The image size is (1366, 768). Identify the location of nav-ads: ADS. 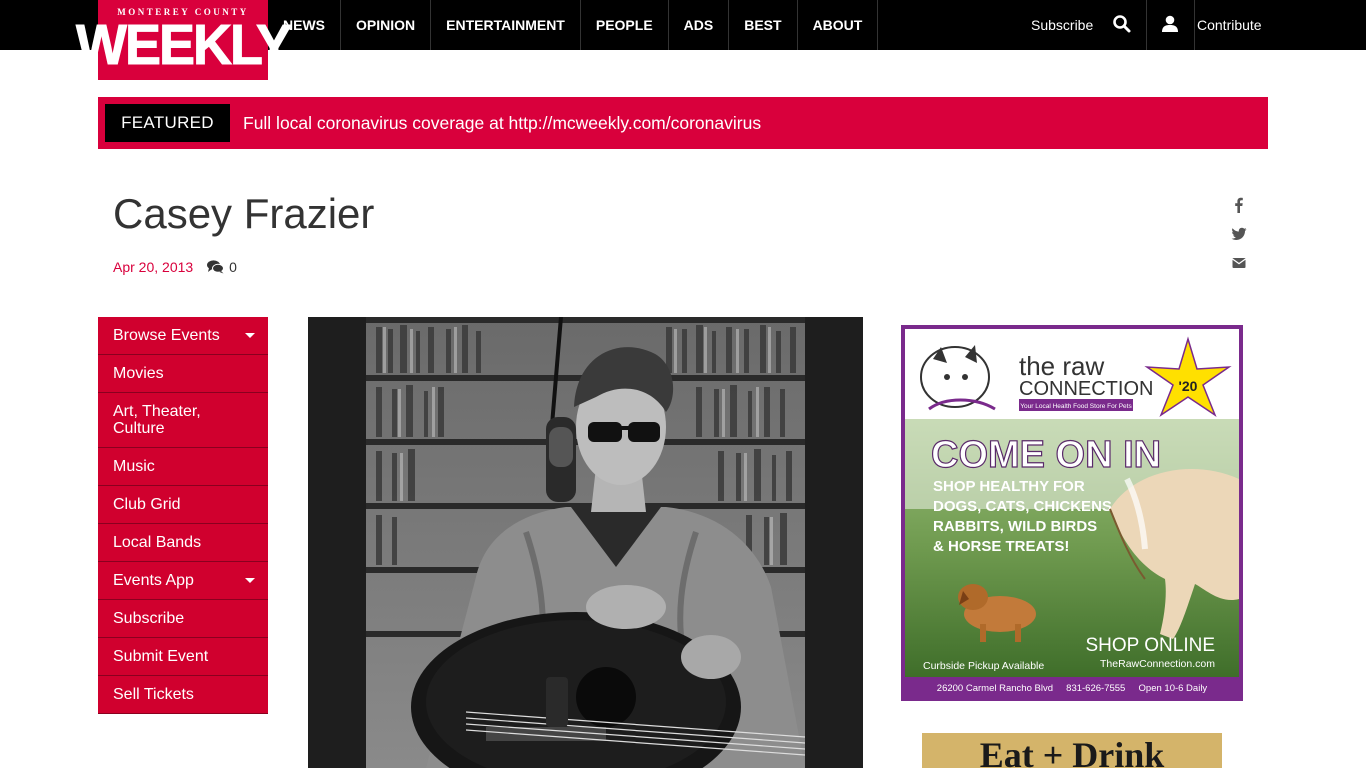
(699, 25).